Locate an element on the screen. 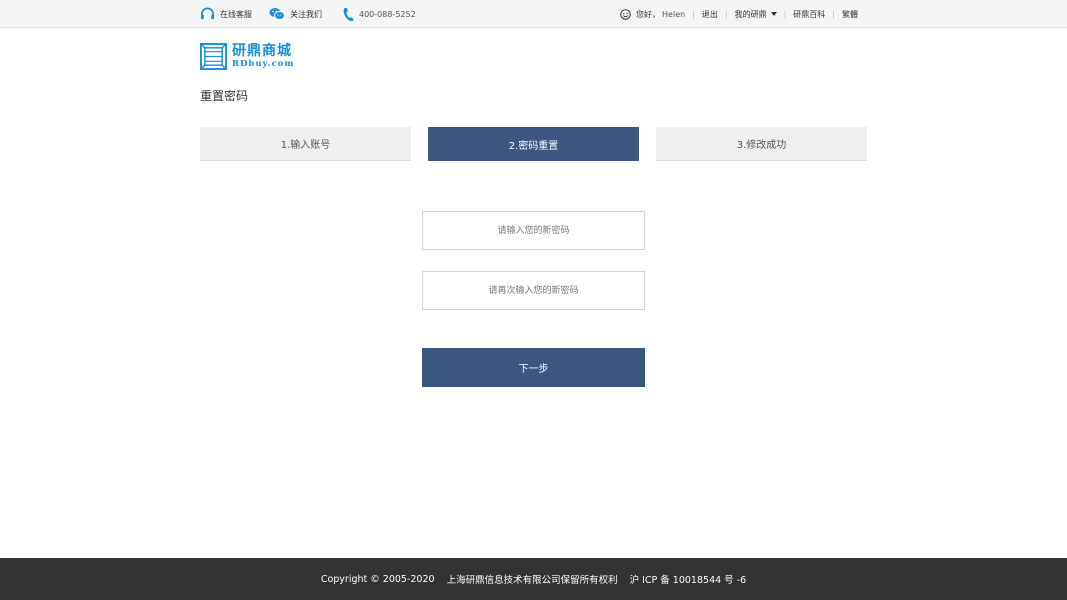 This screenshot has height=600, width=1067. company-rights-text: 上海研鼎信息技术有限公司保留所有权利 is located at coordinates (532, 580).